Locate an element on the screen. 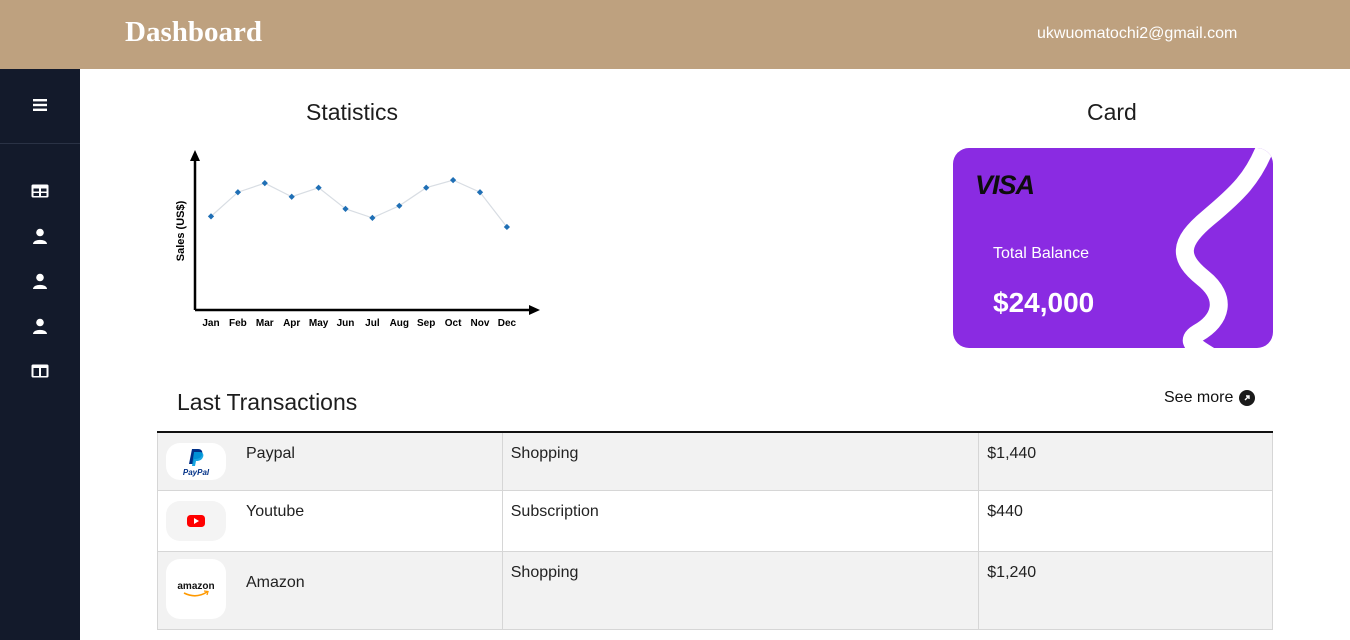 This screenshot has height=640, width=1350. series-line is located at coordinates (359, 203).